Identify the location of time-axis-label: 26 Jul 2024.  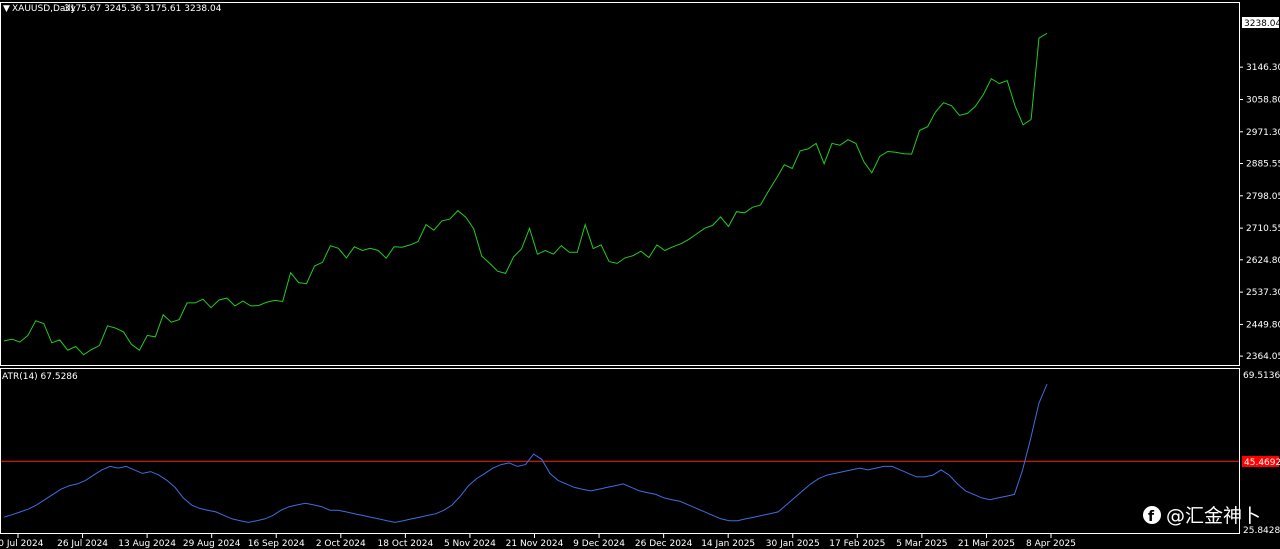
(82, 544).